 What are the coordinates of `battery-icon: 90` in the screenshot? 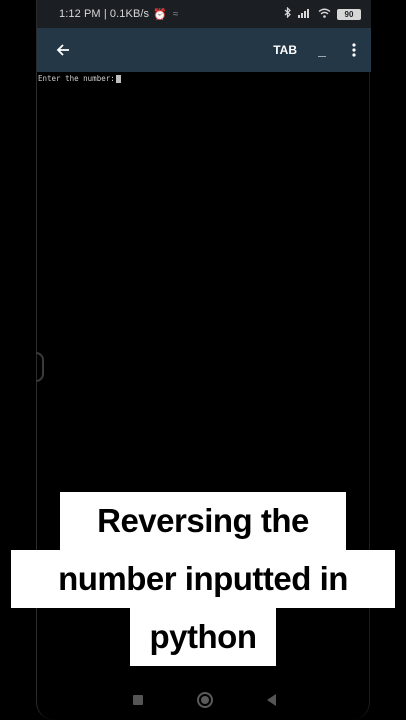 It's located at (349, 14).